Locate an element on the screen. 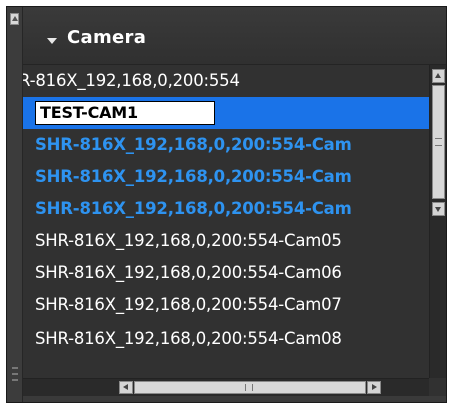 This screenshot has width=453, height=406. arrow-right-icon is located at coordinates (374, 387).